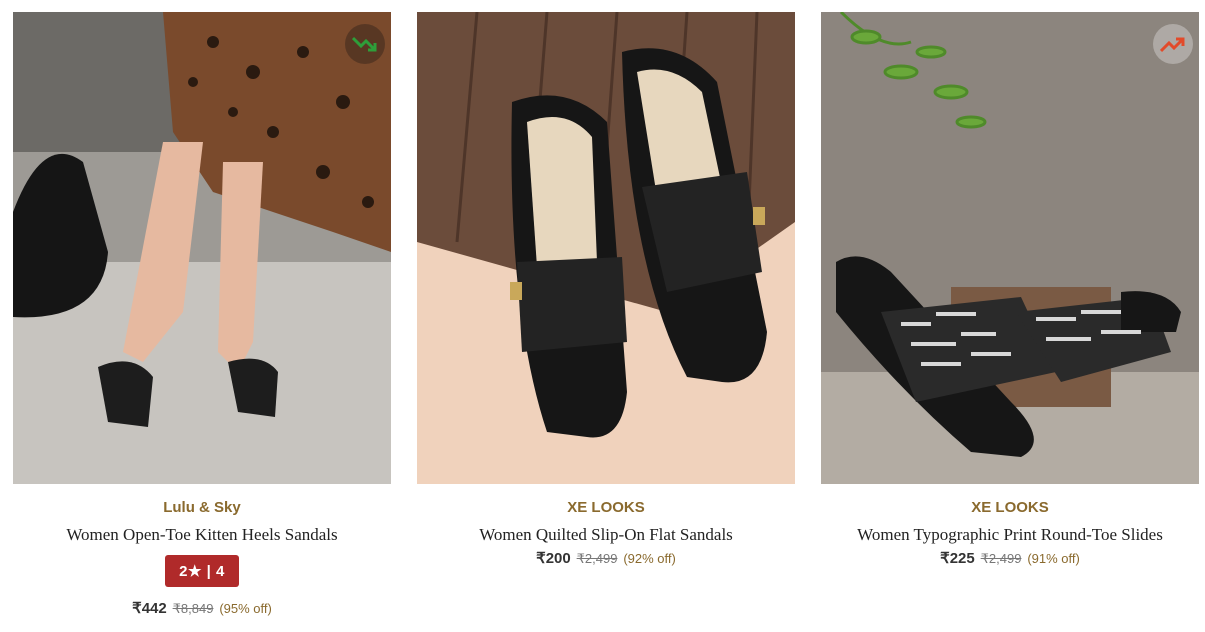 The width and height of the screenshot is (1205, 632). Describe the element at coordinates (1053, 558) in the screenshot. I see `product-discount: (91% off)` at that location.